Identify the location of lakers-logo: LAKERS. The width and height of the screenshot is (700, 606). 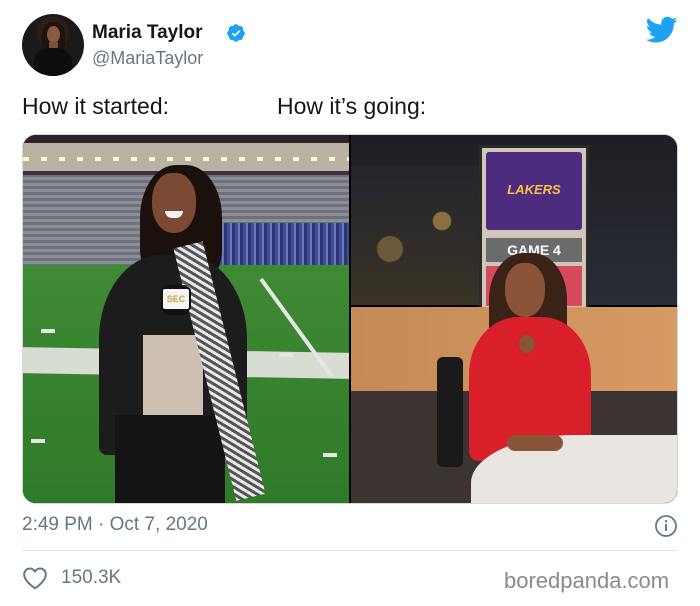
(534, 191).